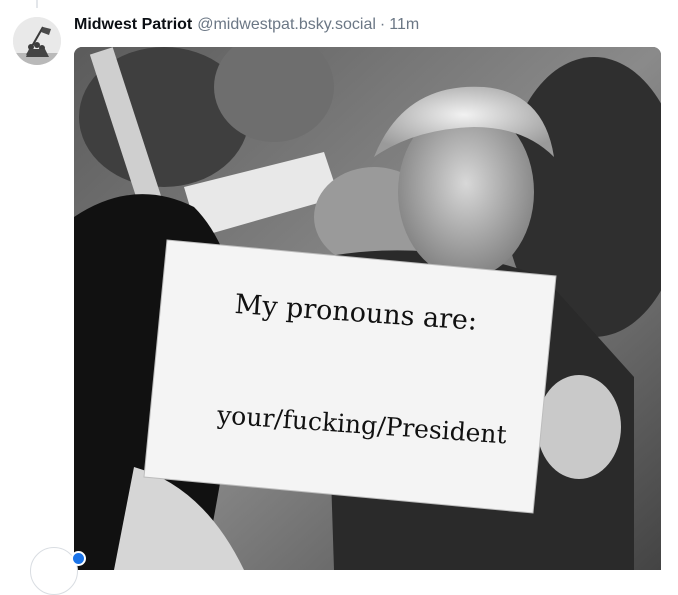 This screenshot has height=595, width=678. What do you see at coordinates (133, 25) in the screenshot?
I see `author-name: Midwest Patriot` at bounding box center [133, 25].